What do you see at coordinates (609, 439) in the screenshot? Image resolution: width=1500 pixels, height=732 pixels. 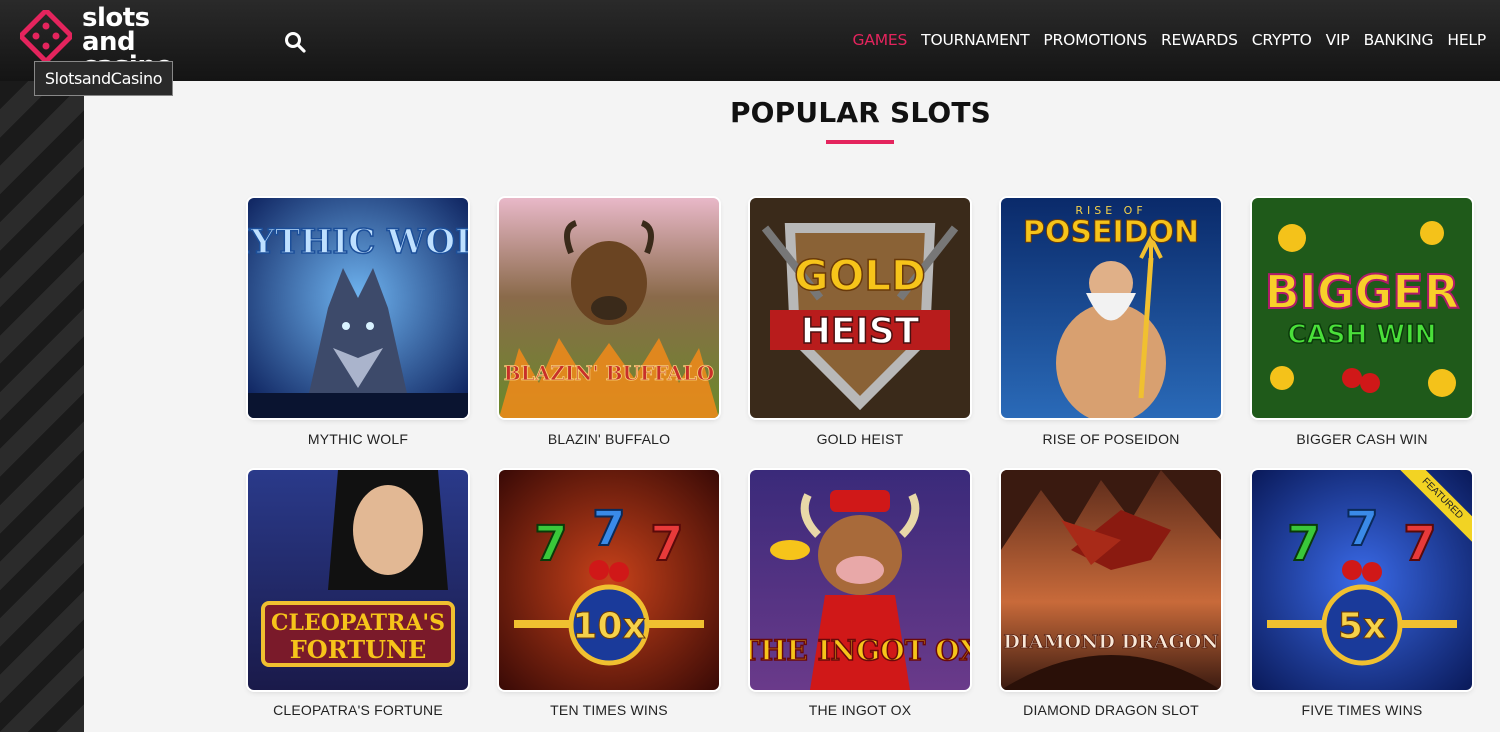 I see `game-title: BLAZIN' BUFFALO` at bounding box center [609, 439].